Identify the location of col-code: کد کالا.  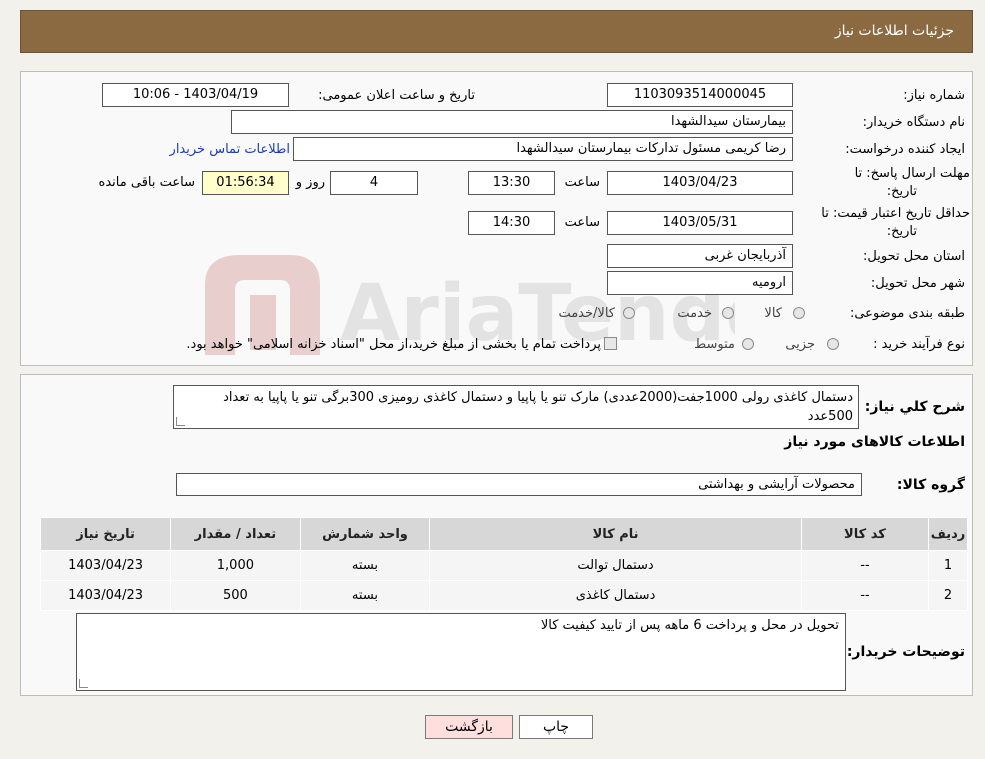
(865, 534).